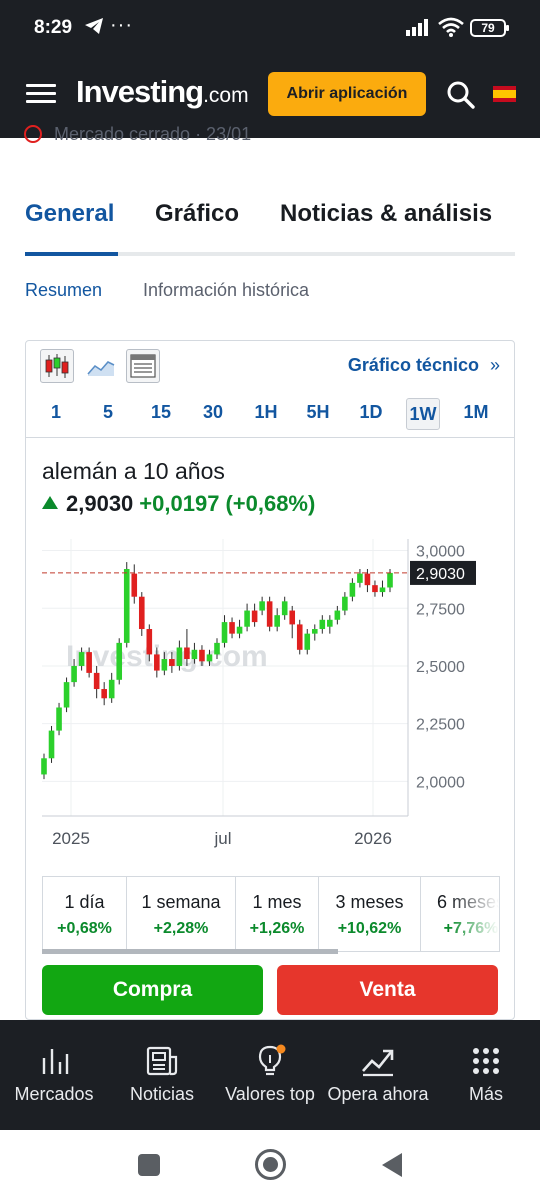 Image resolution: width=540 pixels, height=1200 pixels. Describe the element at coordinates (474, 914) in the screenshot. I see `scroll-fade` at that location.